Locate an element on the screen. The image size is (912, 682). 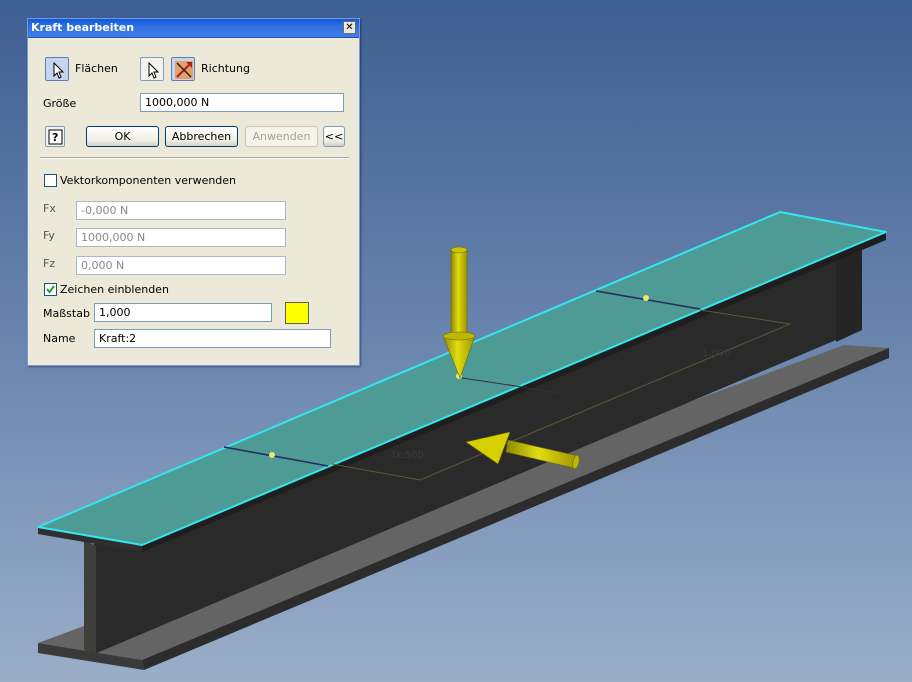
name-label: Name is located at coordinates (59, 338).